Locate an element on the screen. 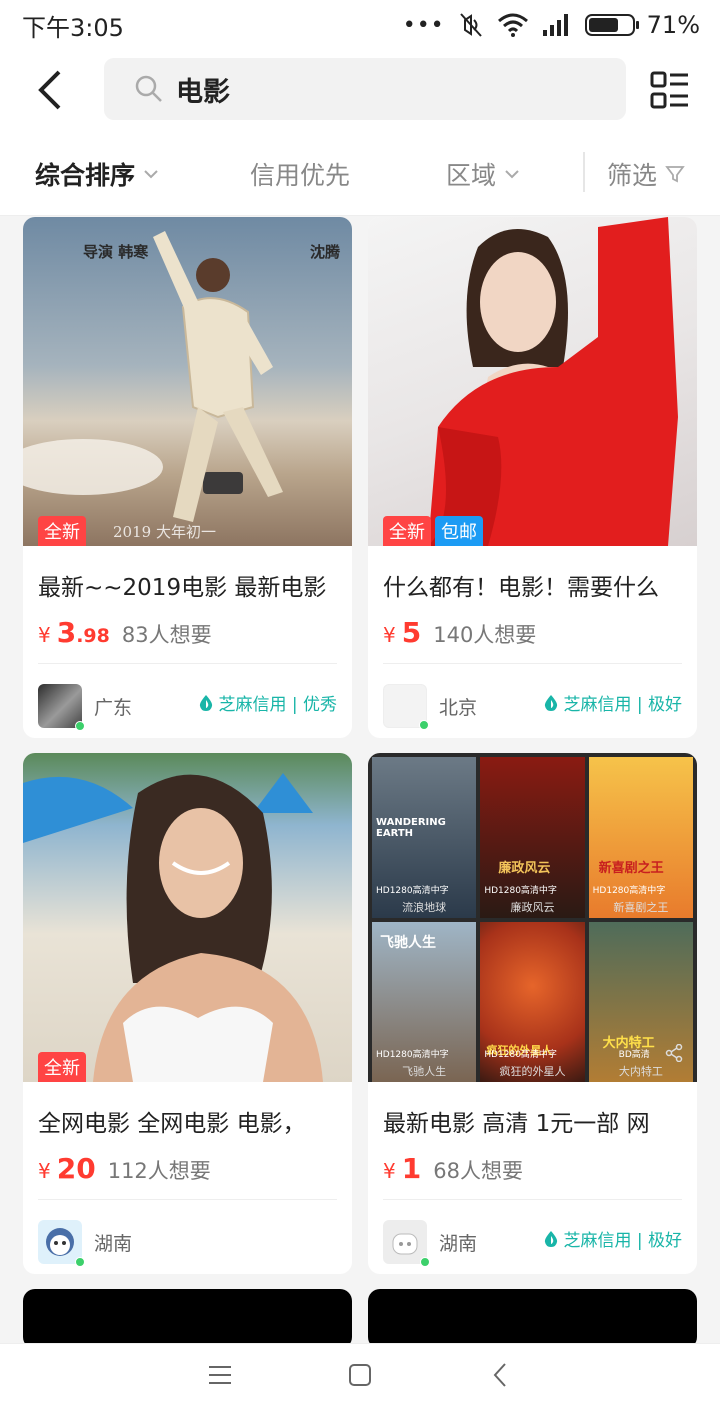 The image size is (720, 1405). price-row: ¥ 1 68人想要 is located at coordinates (532, 1161).